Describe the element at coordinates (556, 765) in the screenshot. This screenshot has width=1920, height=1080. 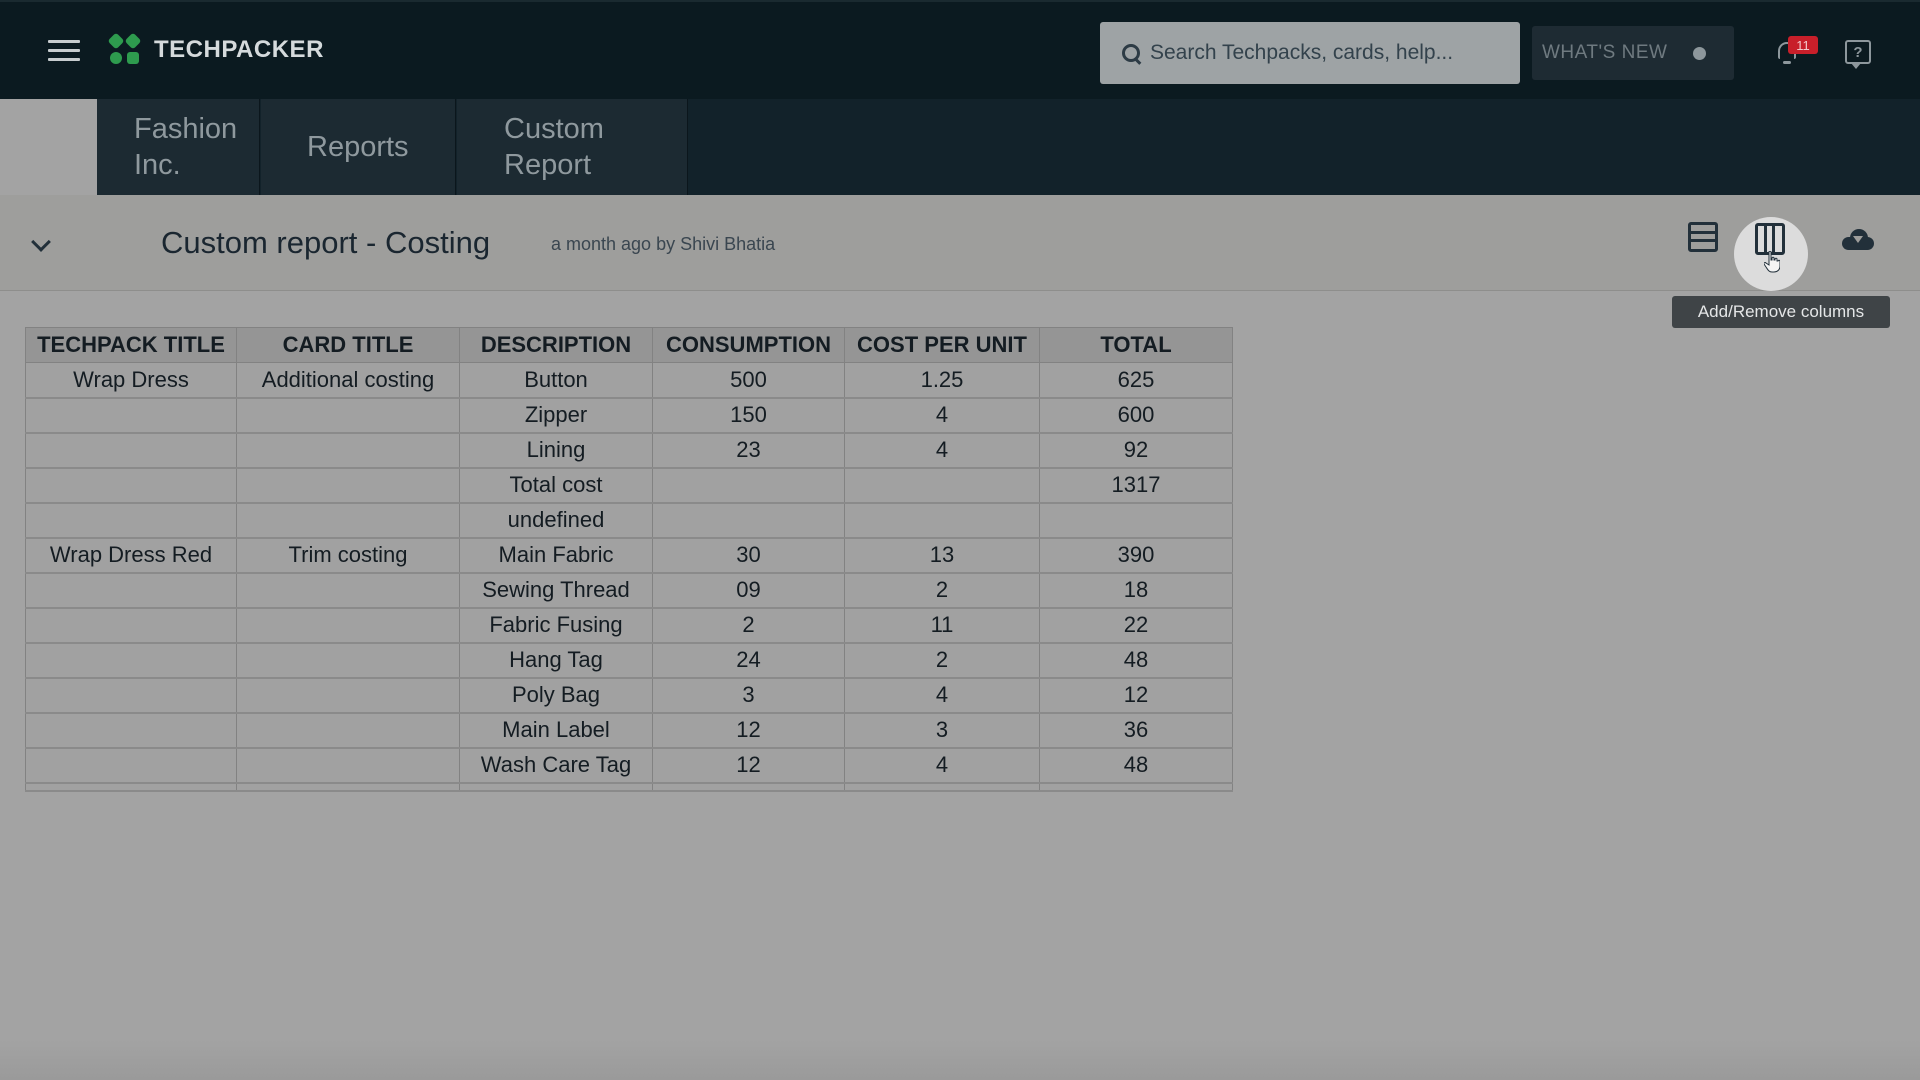
I see `table-cell: Wash Care Tag` at that location.